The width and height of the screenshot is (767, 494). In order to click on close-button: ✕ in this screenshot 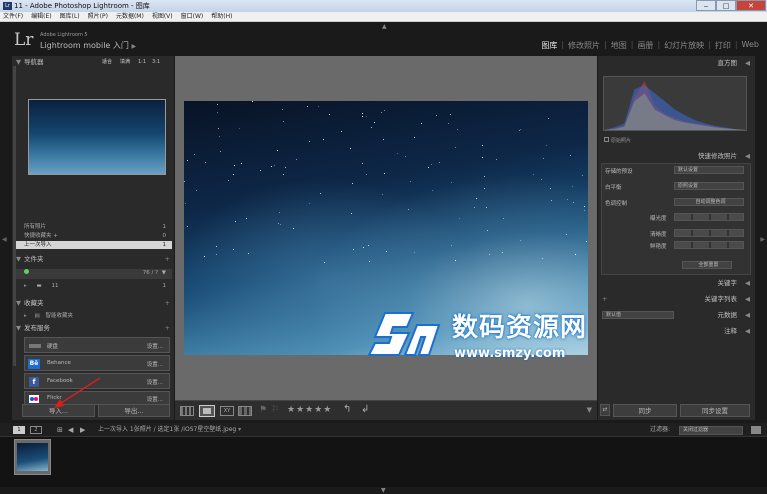, I will do `click(751, 5)`.